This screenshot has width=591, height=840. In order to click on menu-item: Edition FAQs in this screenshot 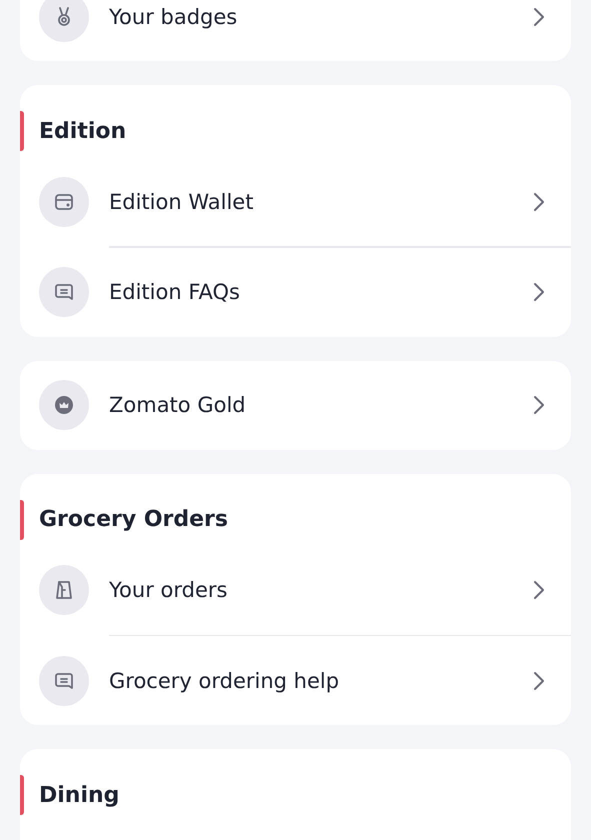, I will do `click(295, 292)`.